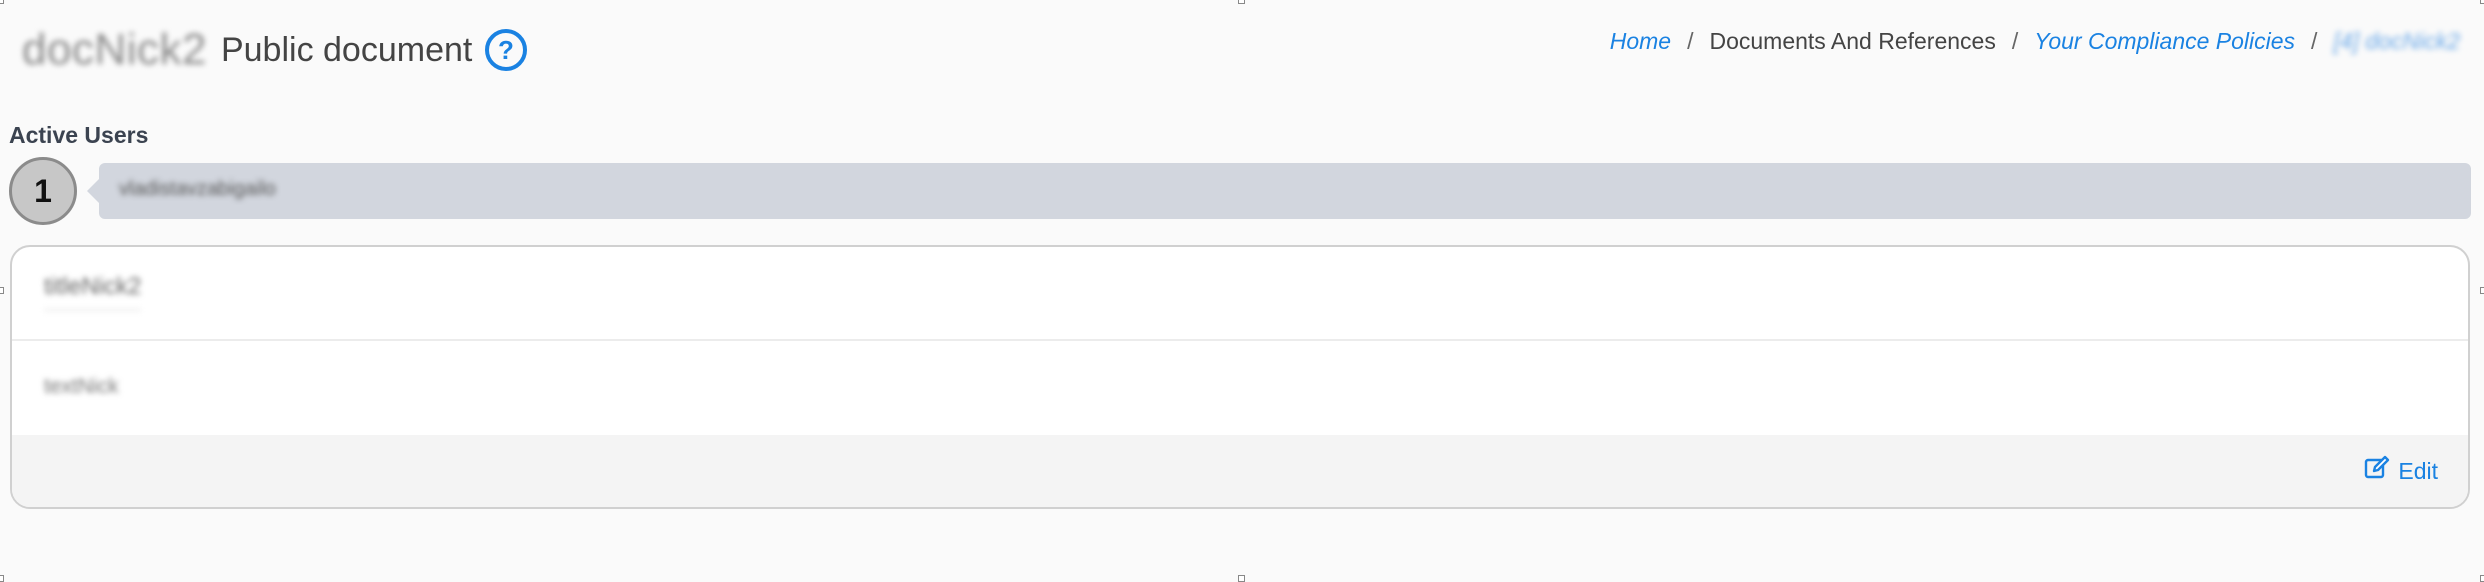 The image size is (2484, 582). Describe the element at coordinates (1241, 578) in the screenshot. I see `resize-handle-bottom-center` at that location.